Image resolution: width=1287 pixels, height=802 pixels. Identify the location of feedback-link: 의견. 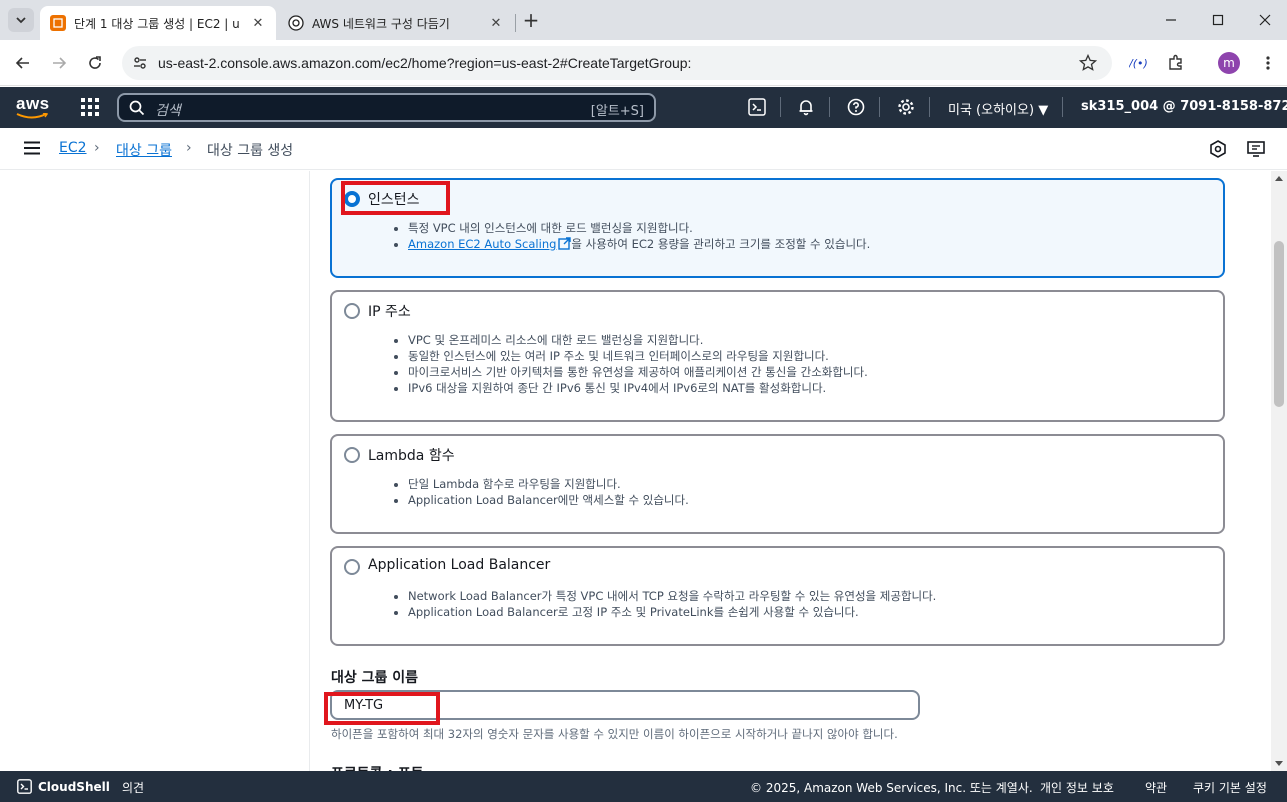
(133, 787).